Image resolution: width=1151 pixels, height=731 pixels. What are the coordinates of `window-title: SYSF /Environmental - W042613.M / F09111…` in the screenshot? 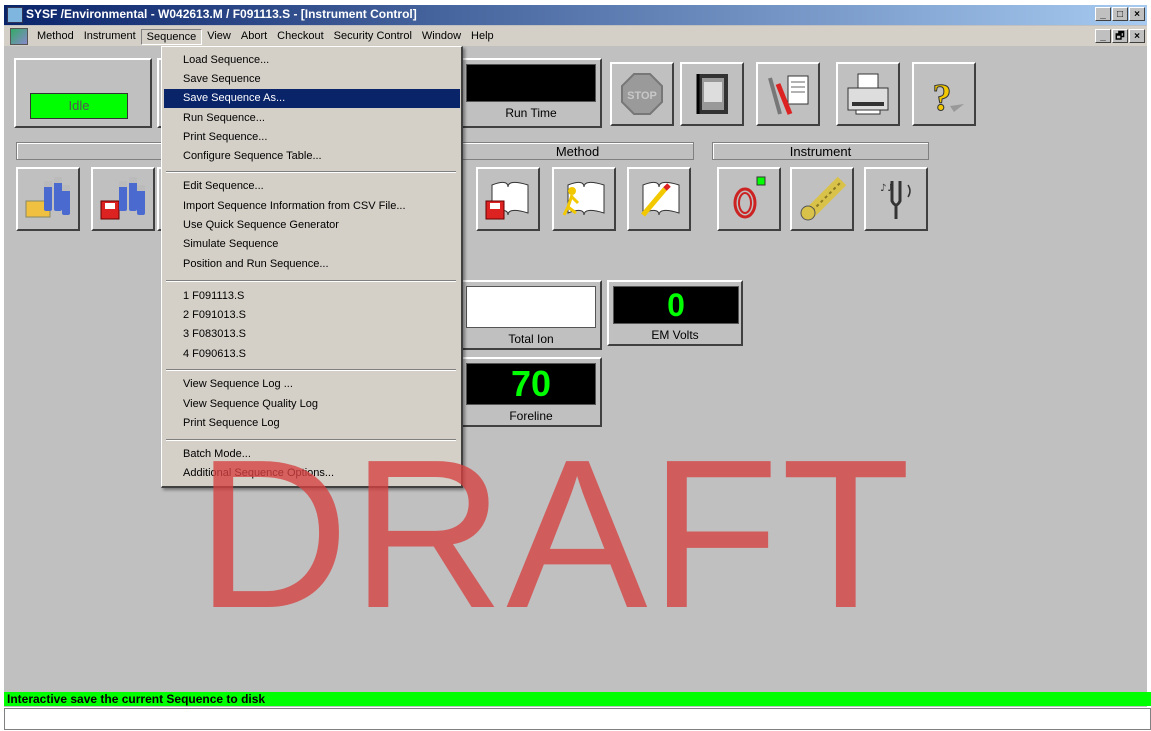 It's located at (221, 14).